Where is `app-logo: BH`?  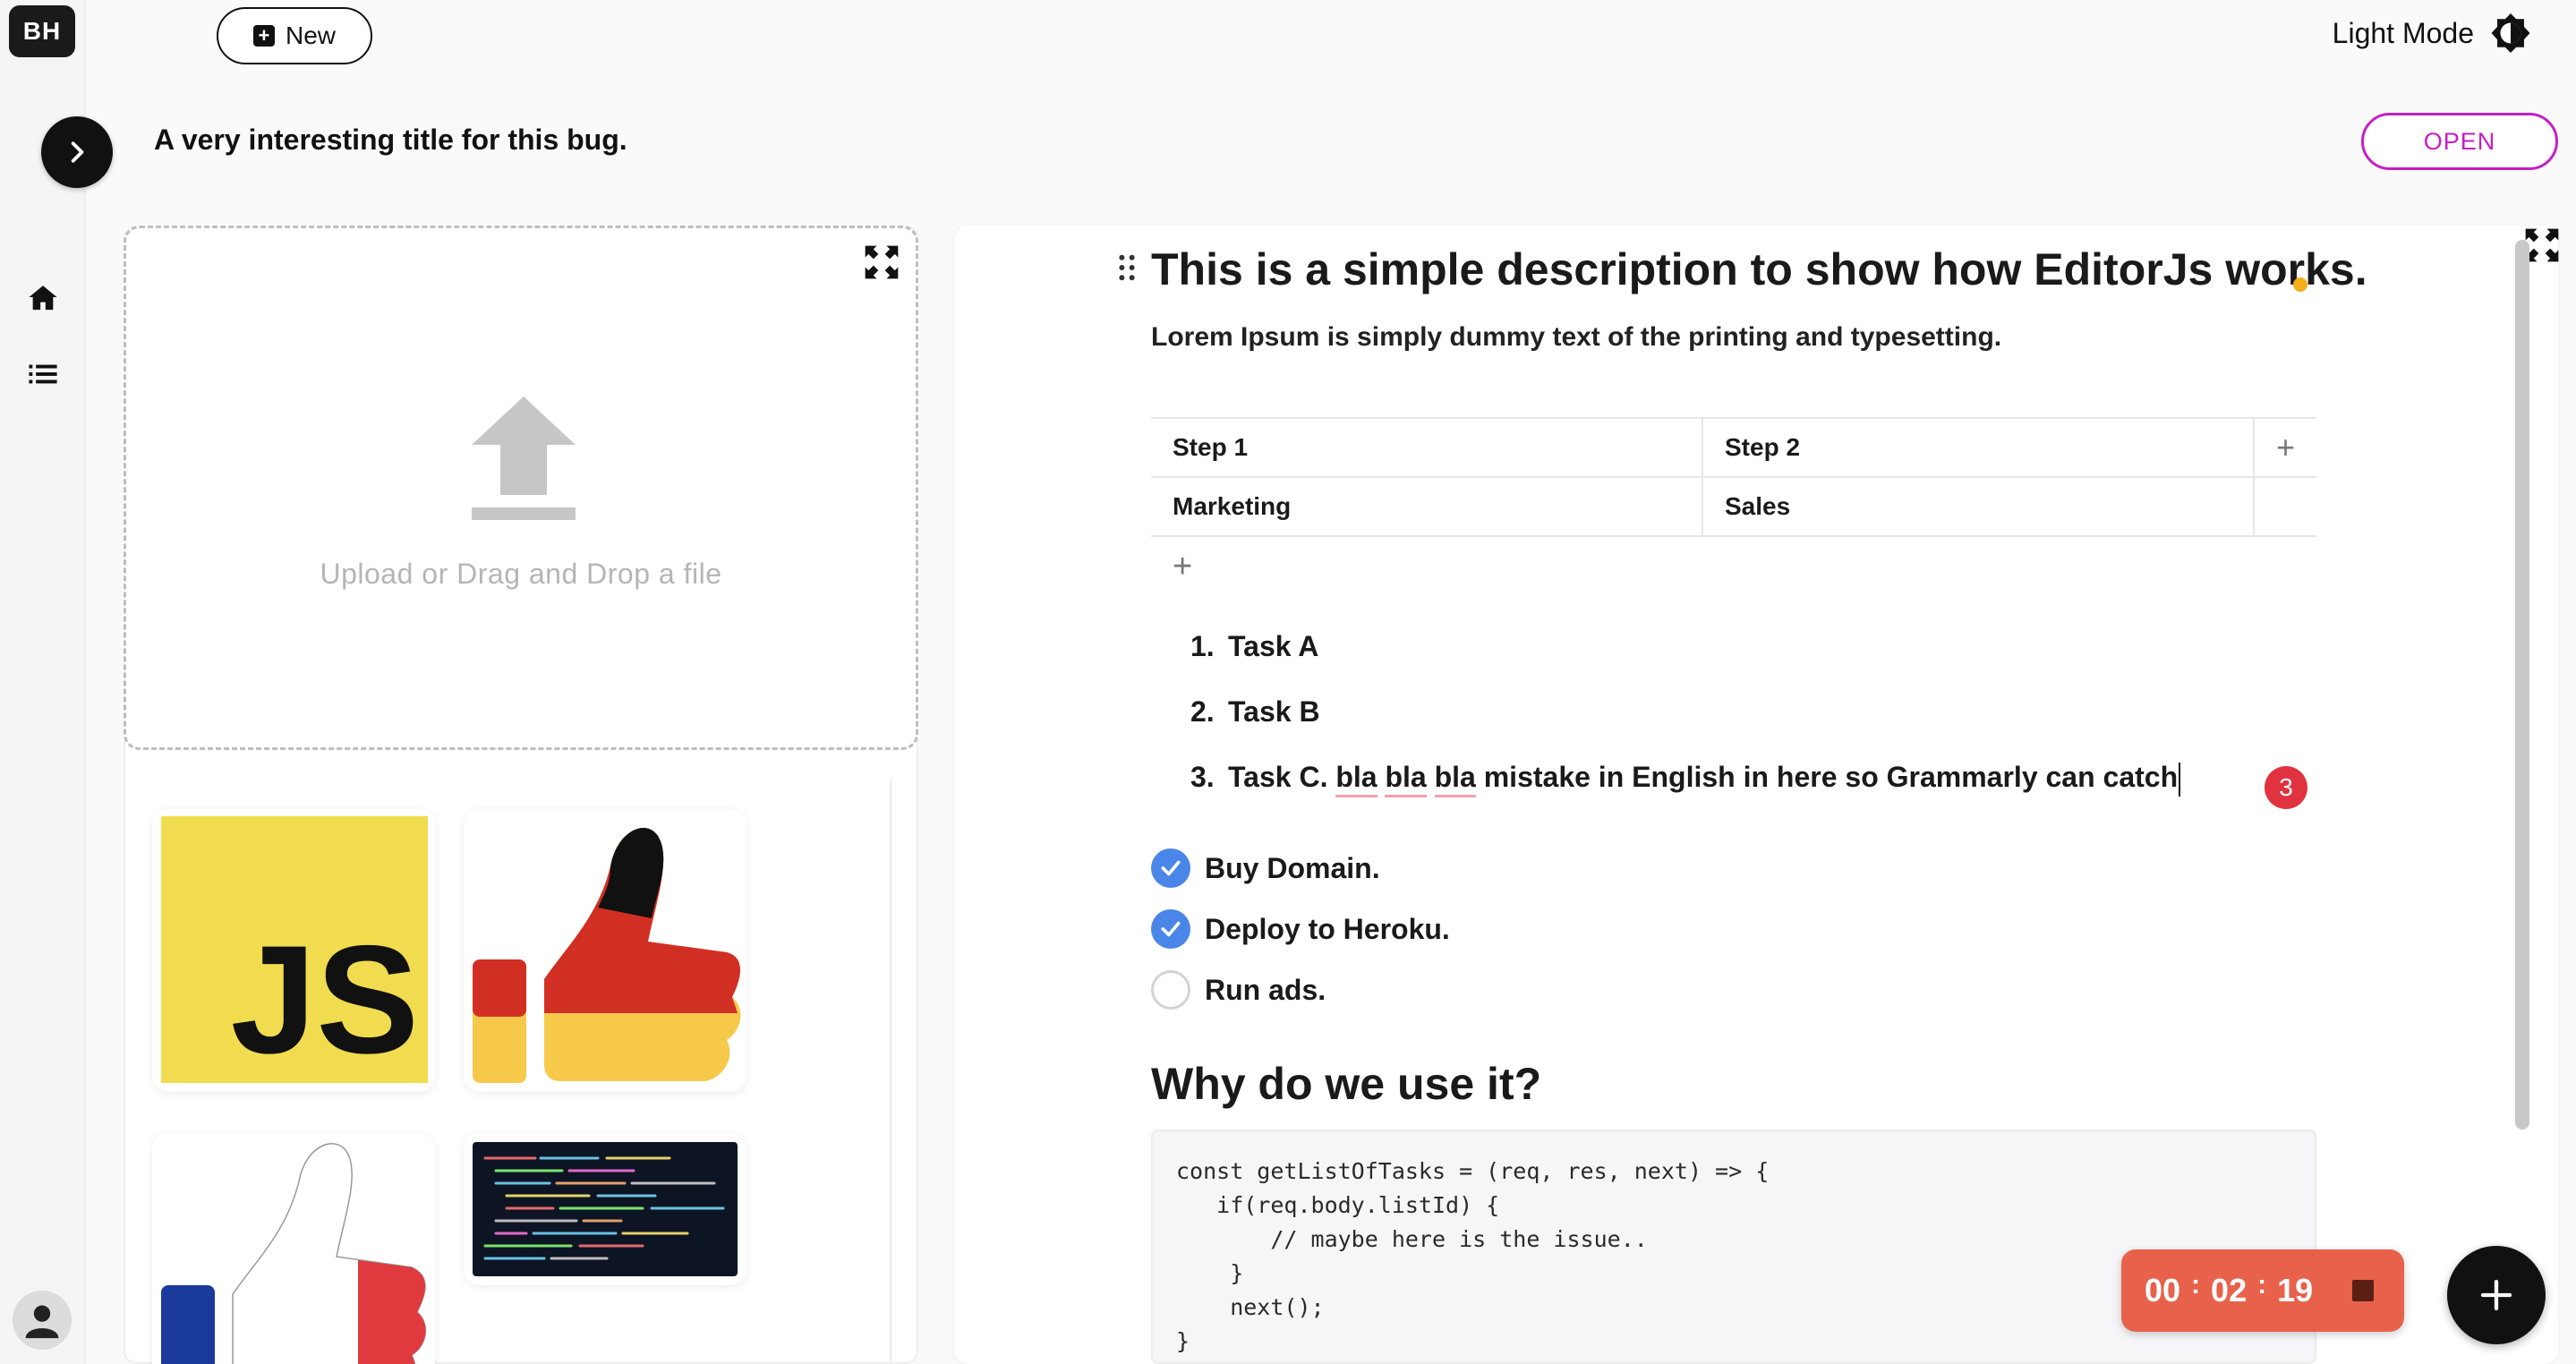 app-logo: BH is located at coordinates (42, 31).